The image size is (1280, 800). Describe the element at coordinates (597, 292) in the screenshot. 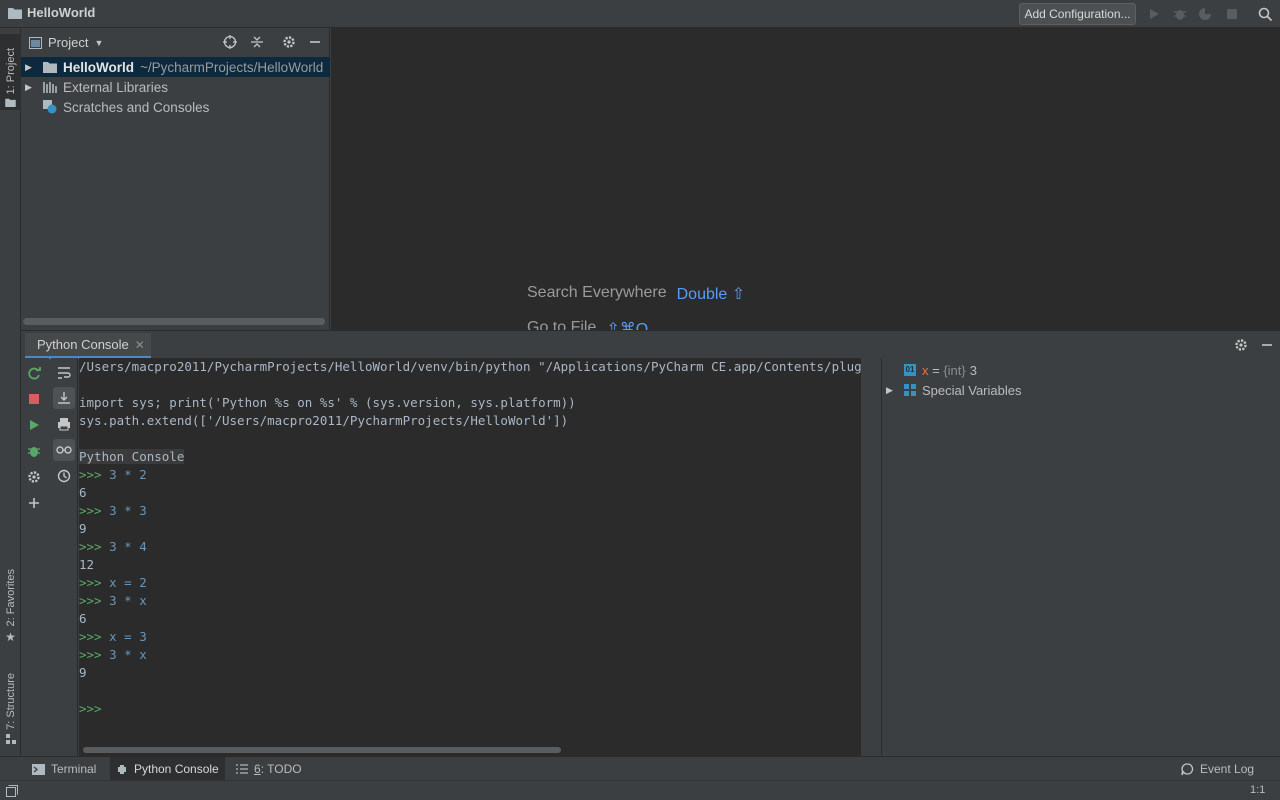

I see `hint-label: Search Everywhere` at that location.